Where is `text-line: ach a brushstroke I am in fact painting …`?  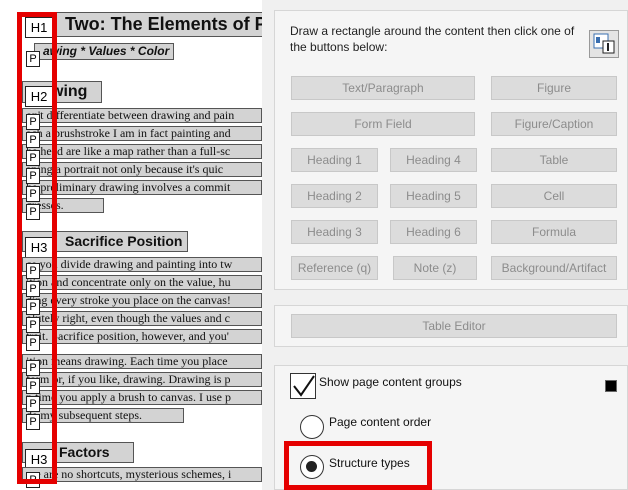
text-line: ach a brushstroke I am in fact painting … is located at coordinates (142, 133).